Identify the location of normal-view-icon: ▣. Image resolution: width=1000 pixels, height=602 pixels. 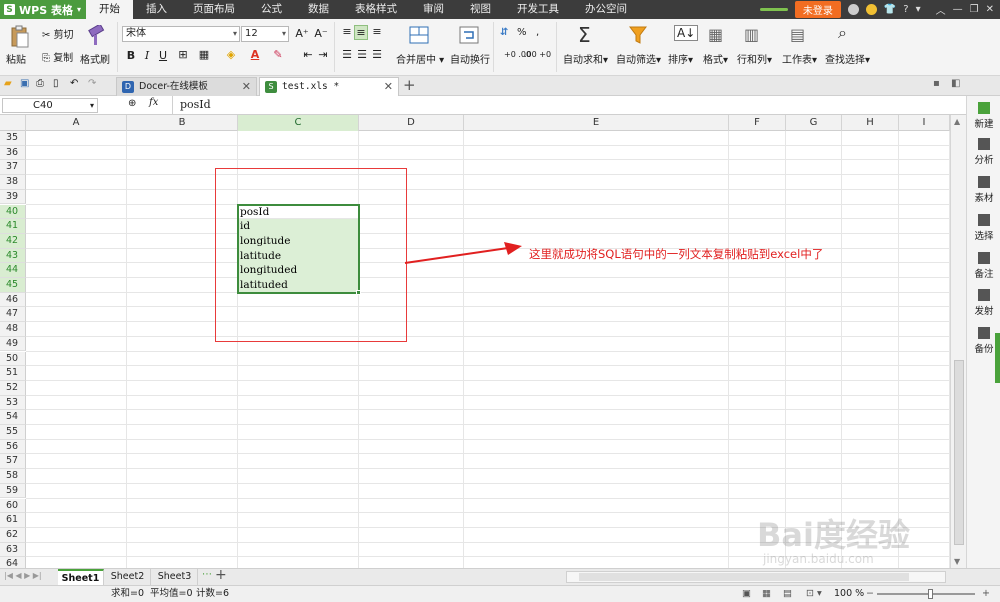
(746, 594).